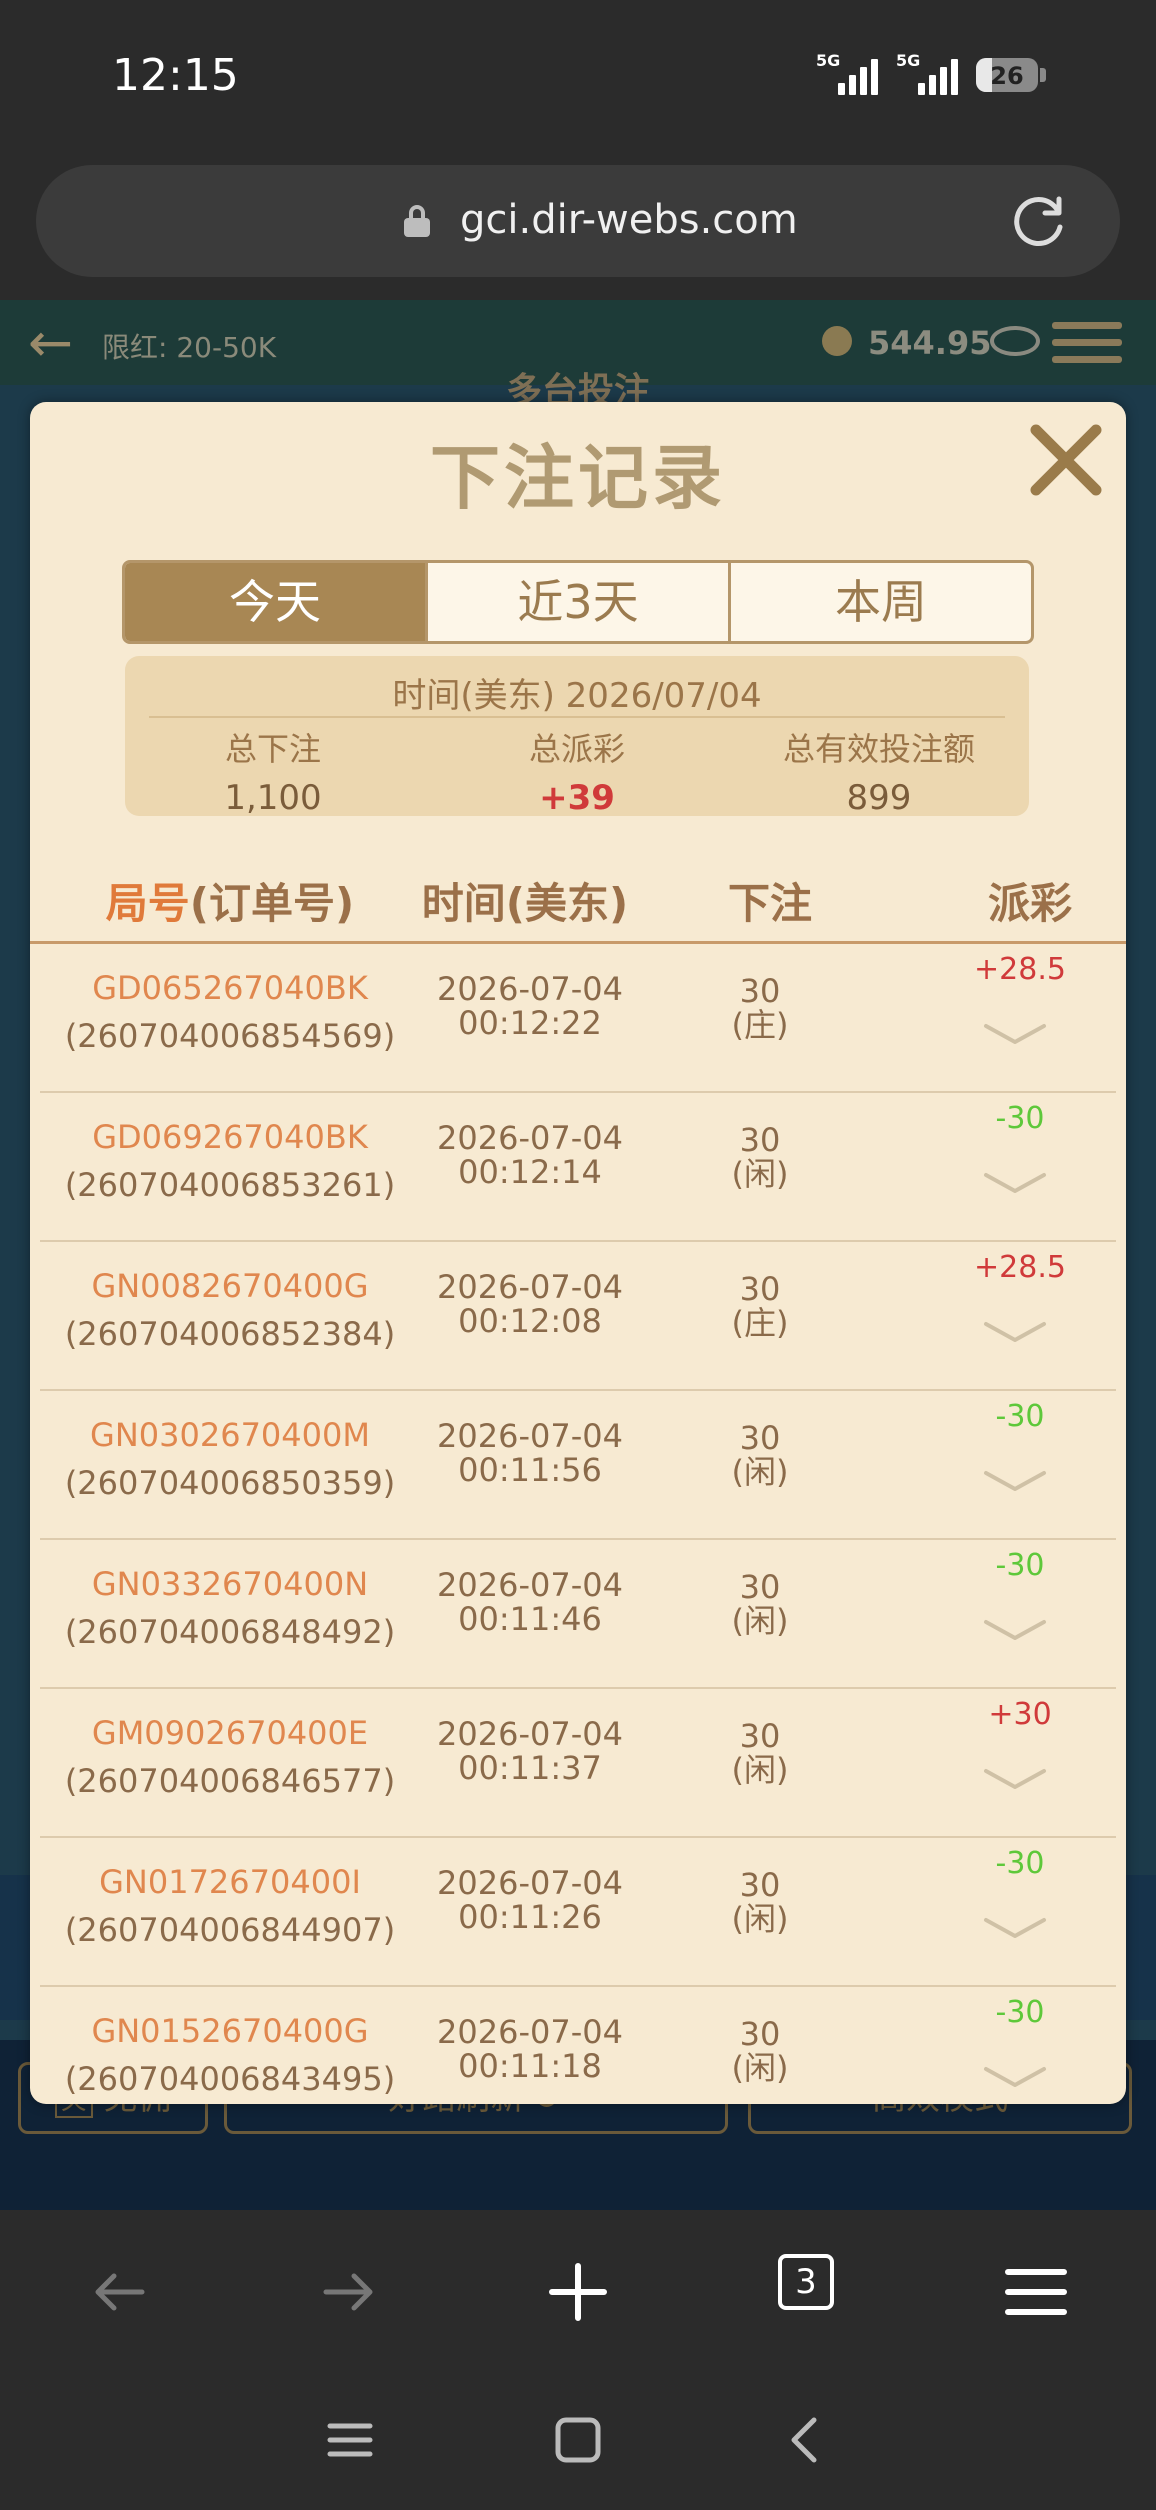  Describe the element at coordinates (806, 2440) in the screenshot. I see `system-back-icon` at that location.